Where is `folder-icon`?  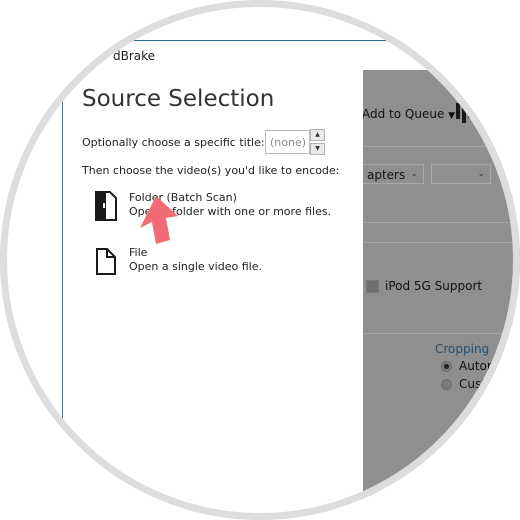
folder-icon is located at coordinates (106, 206).